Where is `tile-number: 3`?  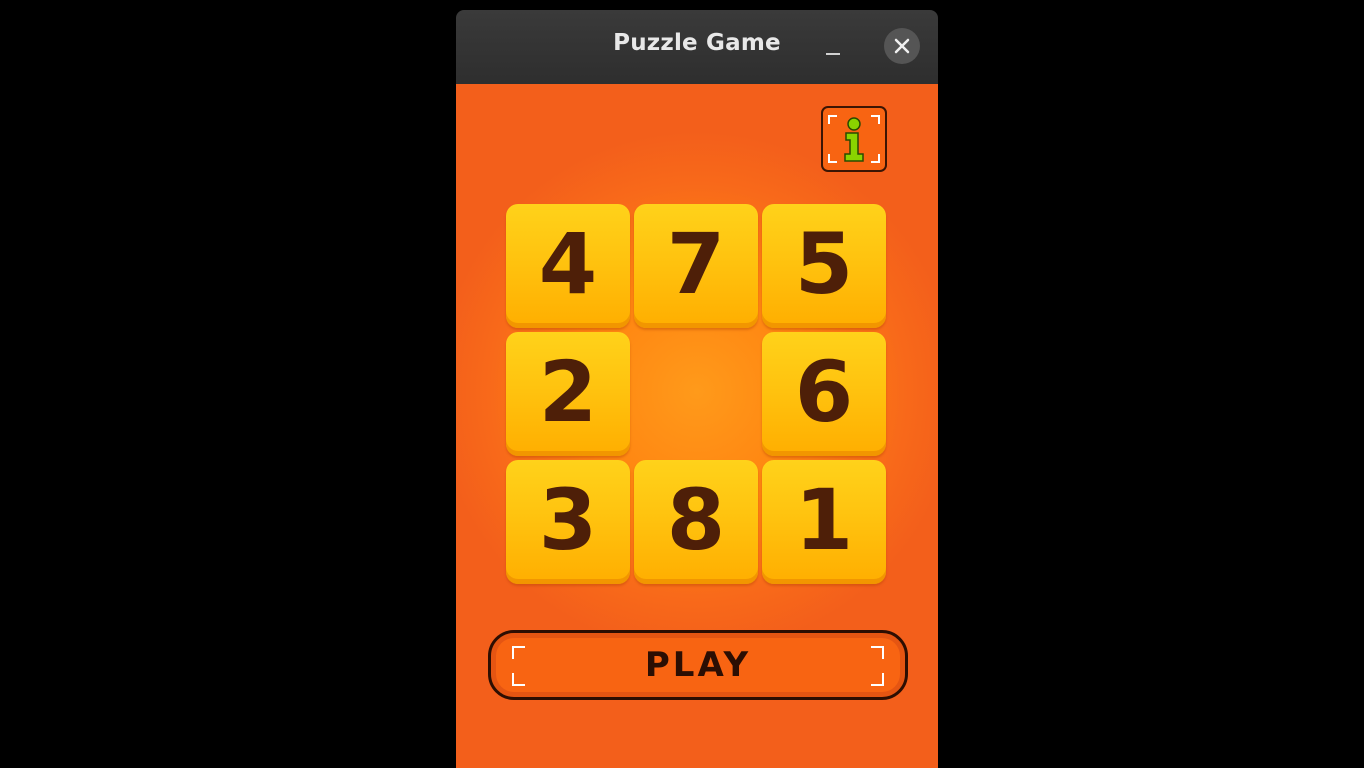 tile-number: 3 is located at coordinates (568, 520).